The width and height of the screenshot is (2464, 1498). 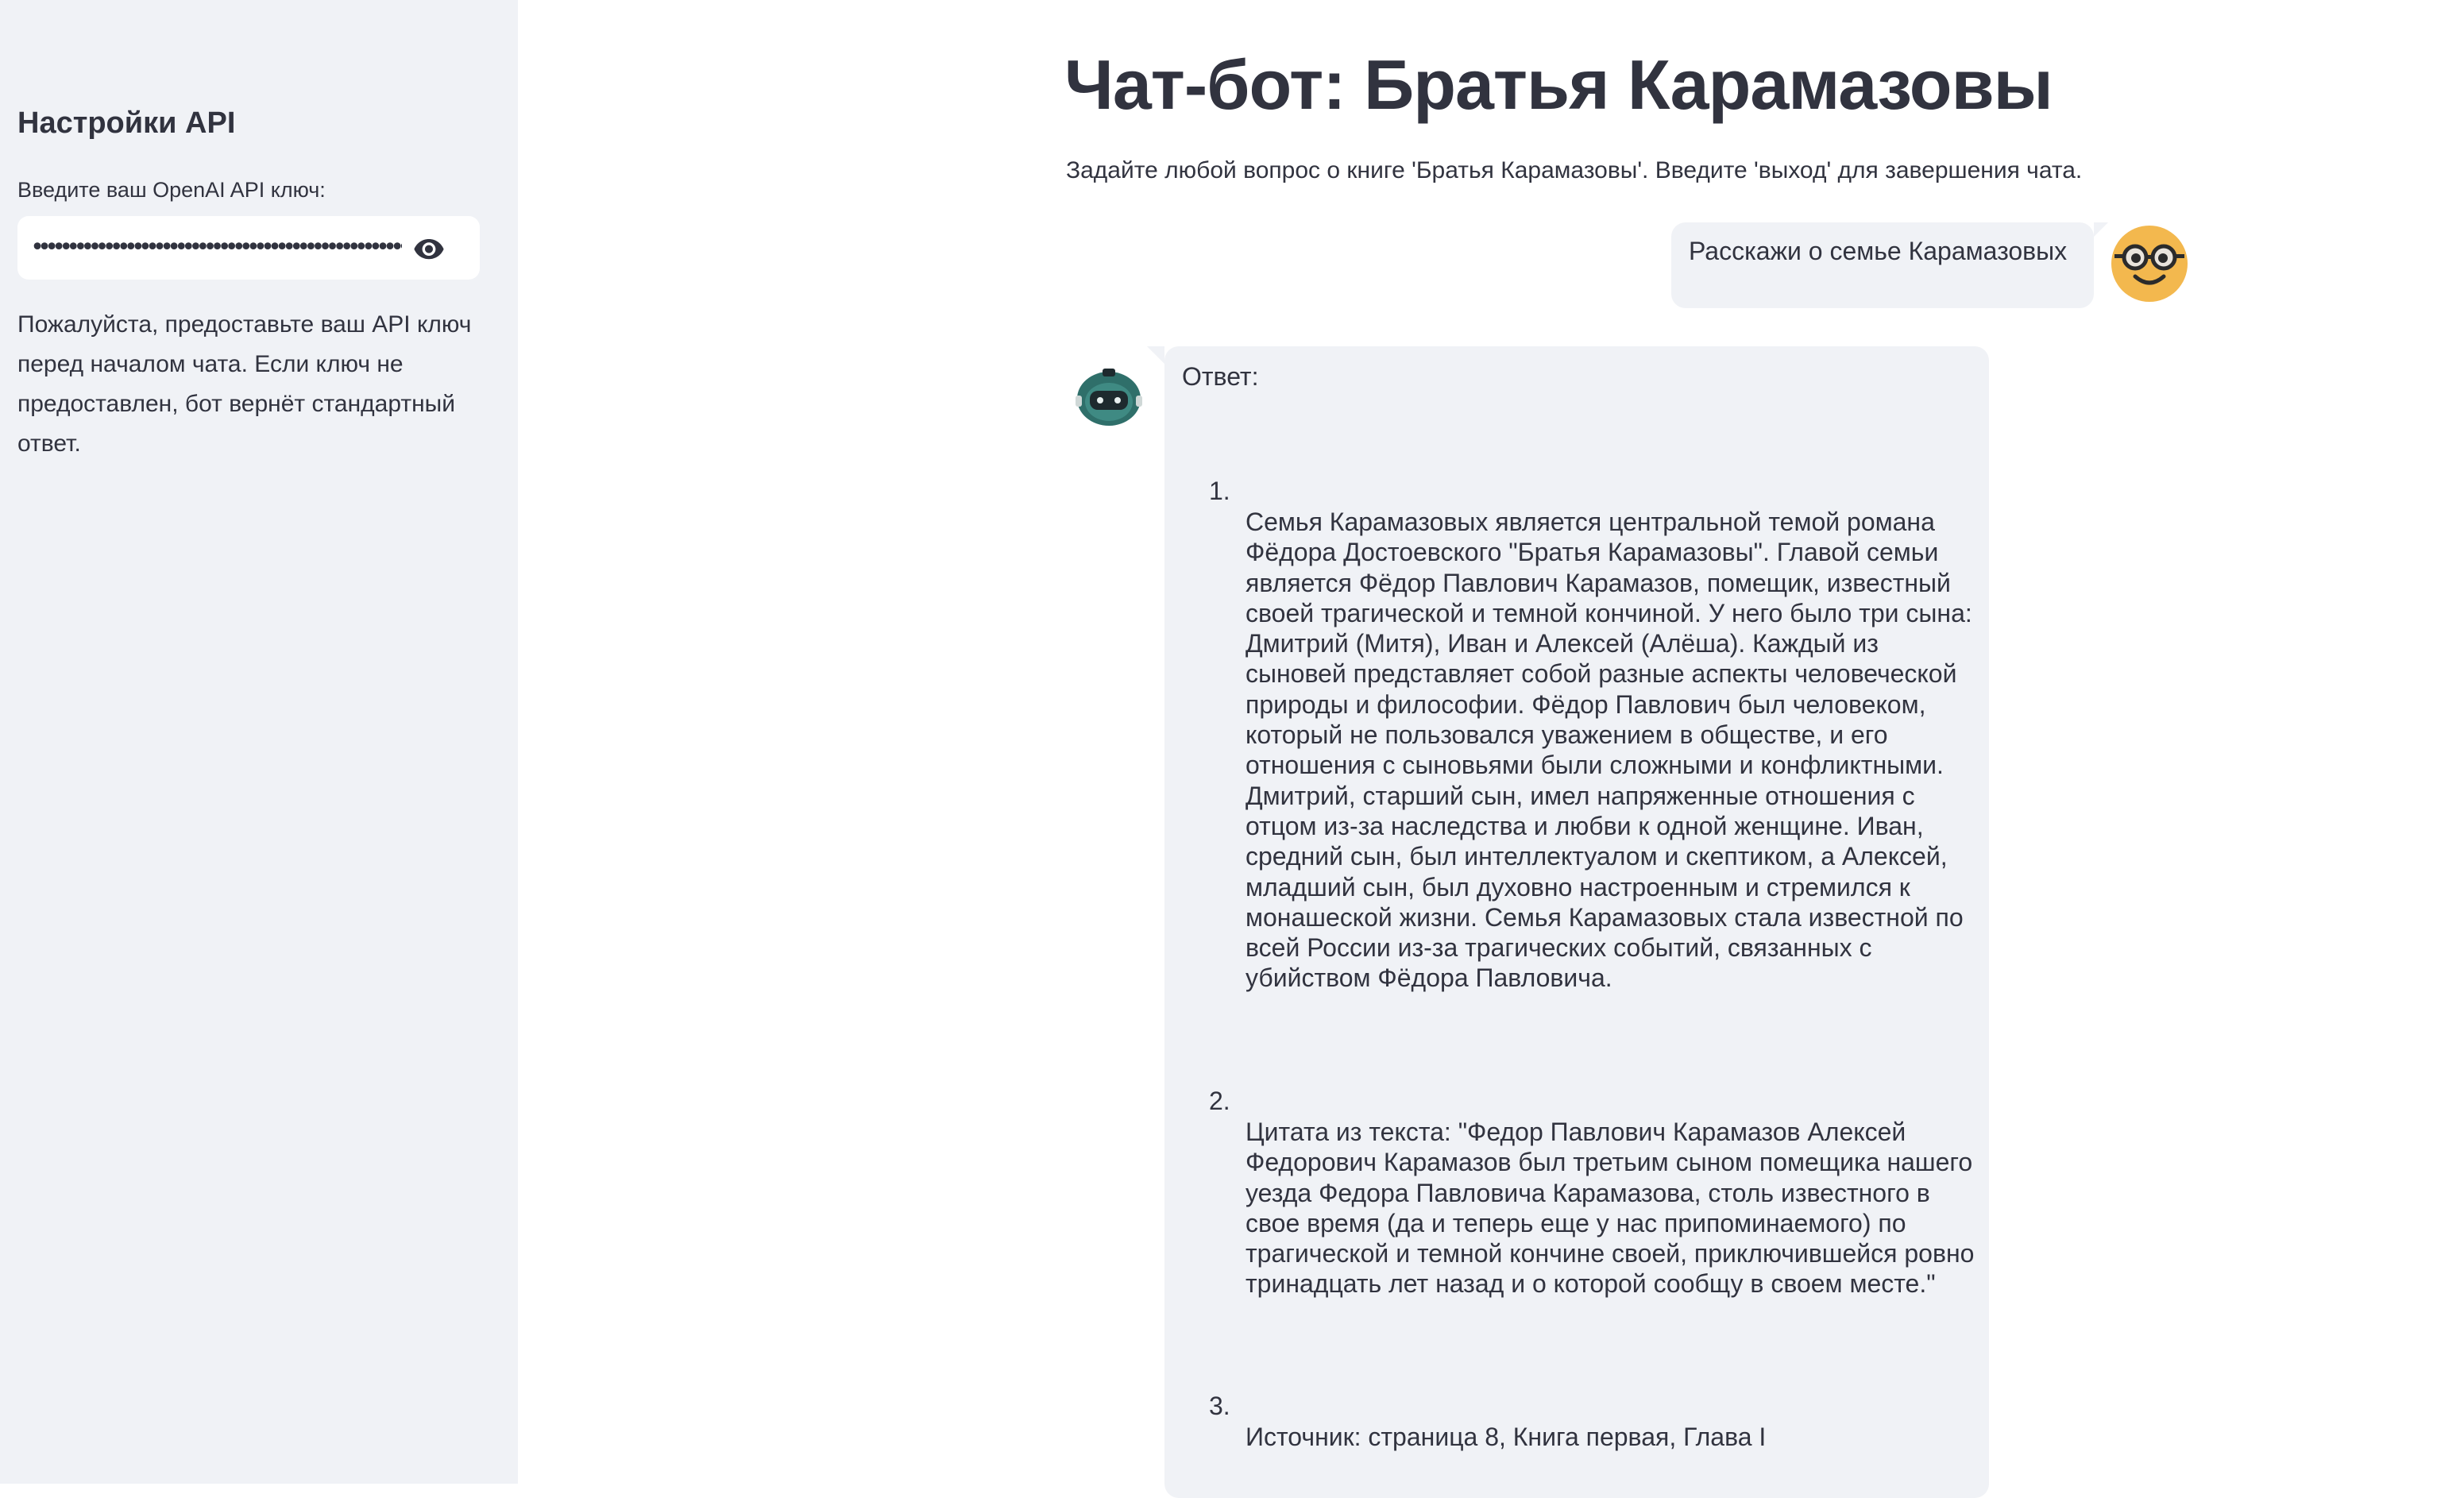 What do you see at coordinates (1219, 1101) in the screenshot?
I see `list-item-number: 2.` at bounding box center [1219, 1101].